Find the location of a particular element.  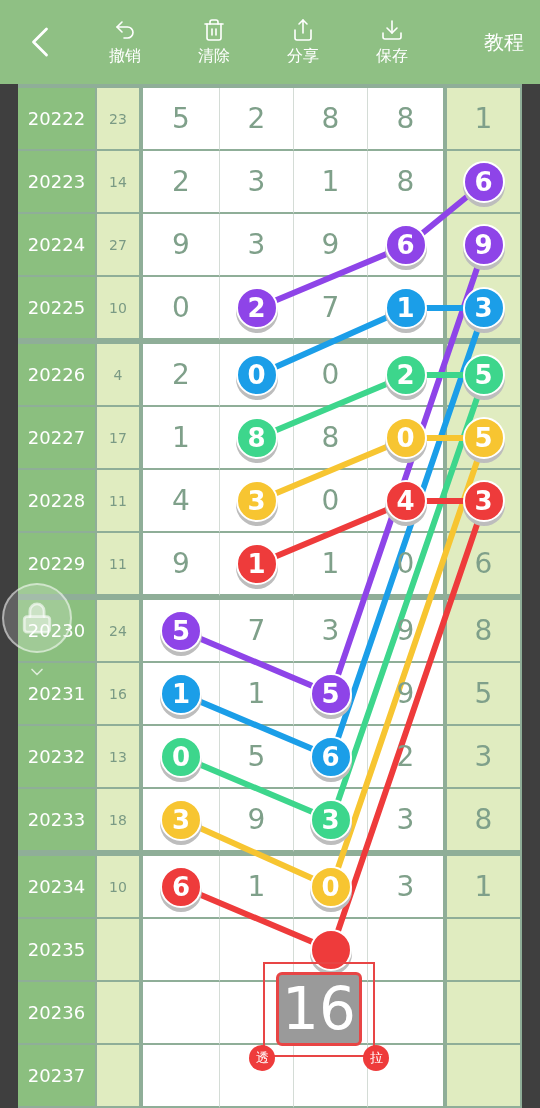

sum-value: 14 is located at coordinates (118, 181).